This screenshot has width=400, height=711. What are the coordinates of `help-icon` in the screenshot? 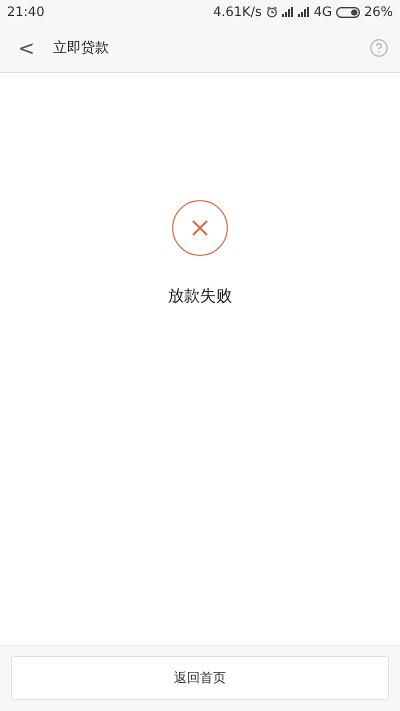 It's located at (379, 48).